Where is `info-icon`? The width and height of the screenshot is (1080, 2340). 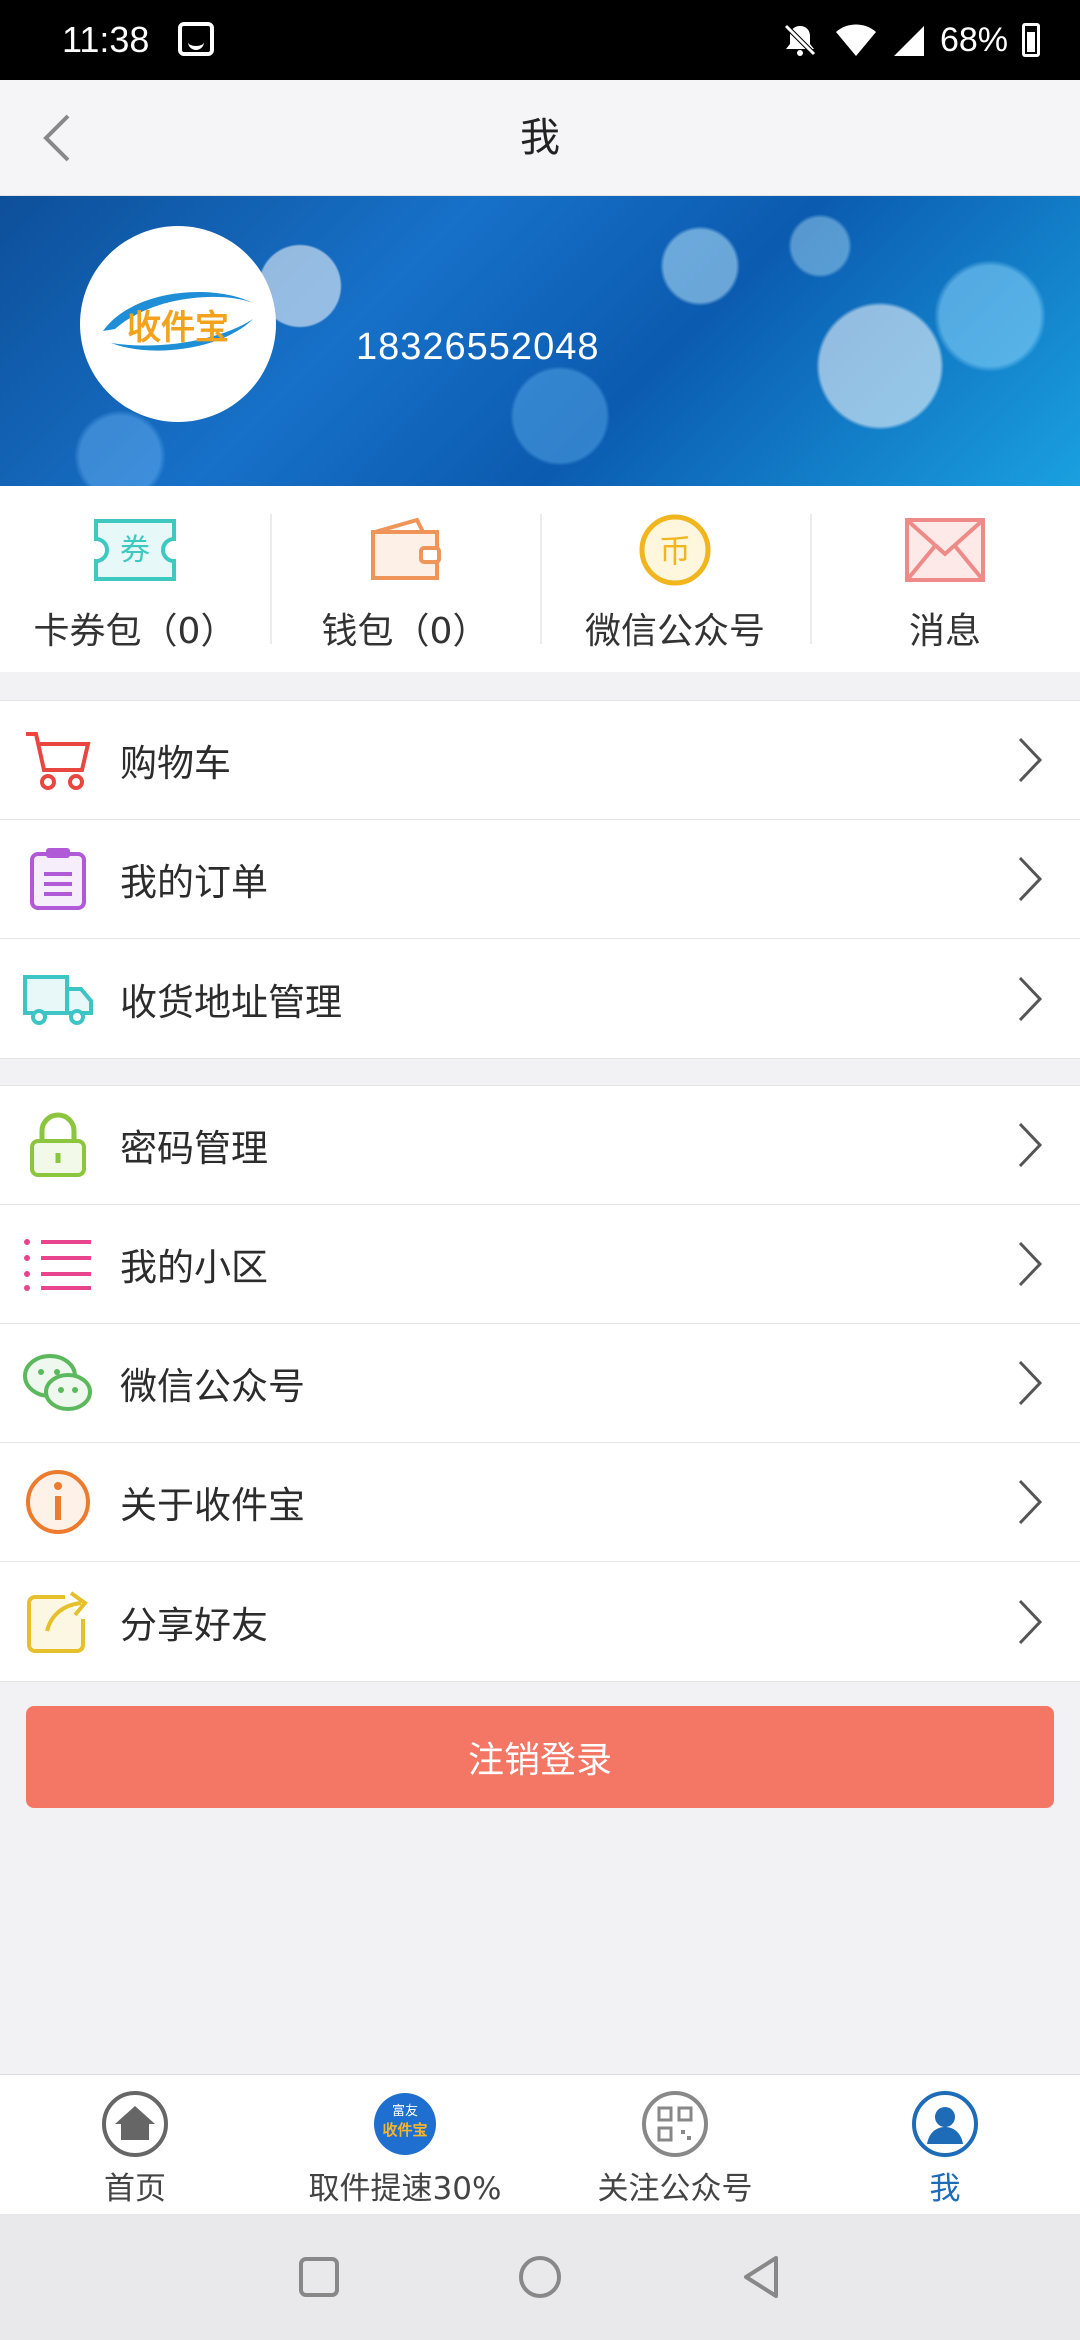 info-icon is located at coordinates (58, 1502).